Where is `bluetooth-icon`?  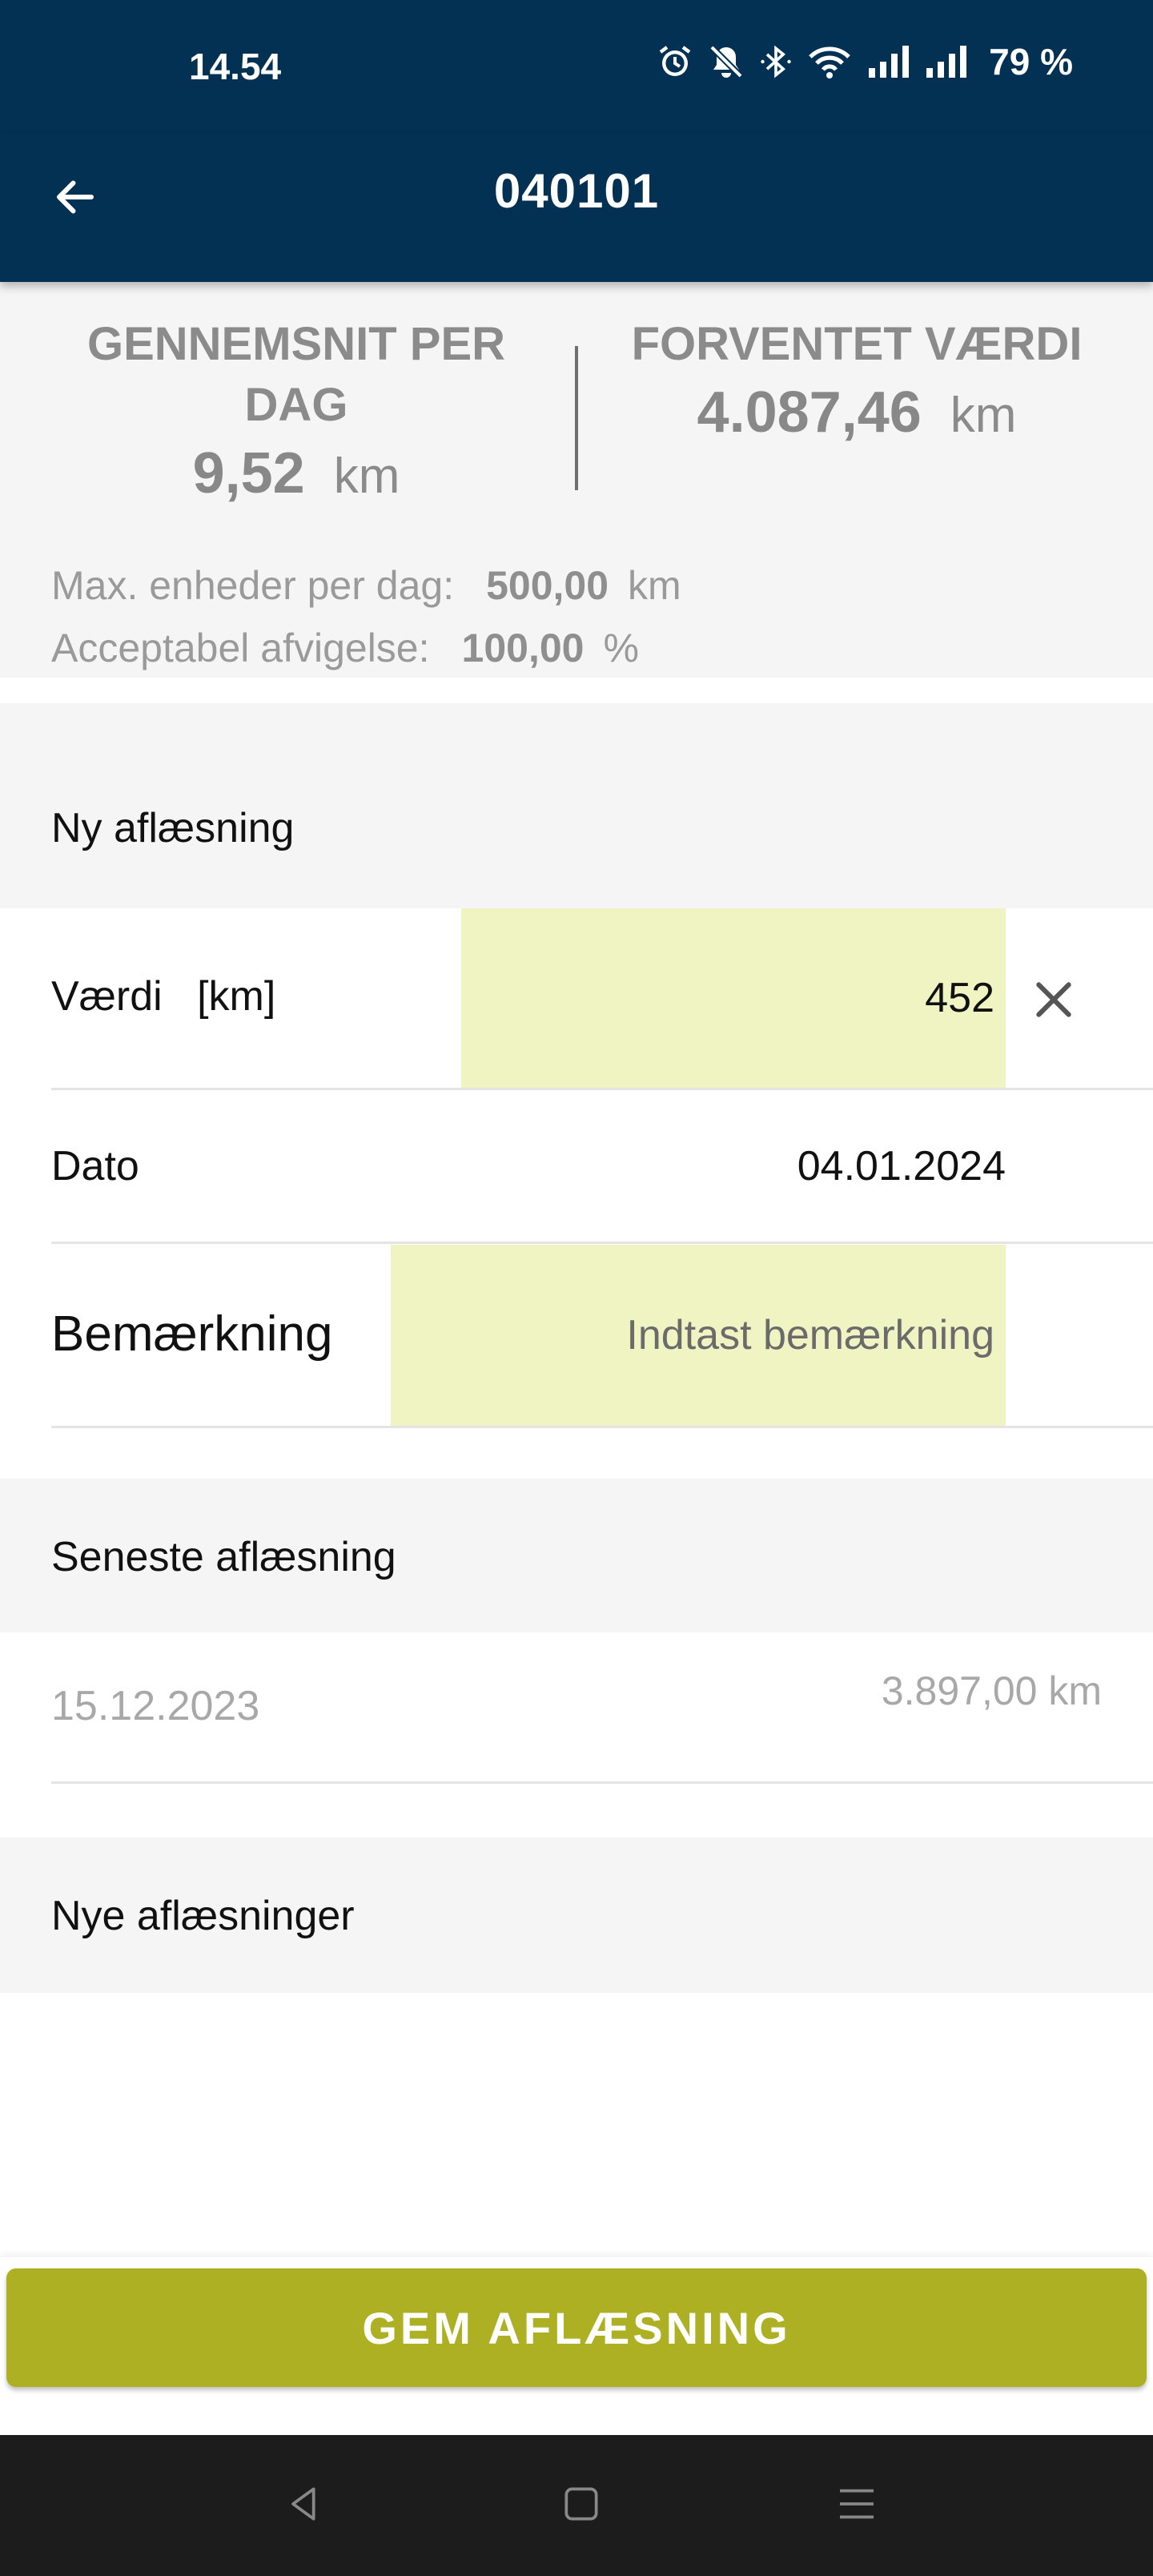
bluetooth-icon is located at coordinates (776, 62).